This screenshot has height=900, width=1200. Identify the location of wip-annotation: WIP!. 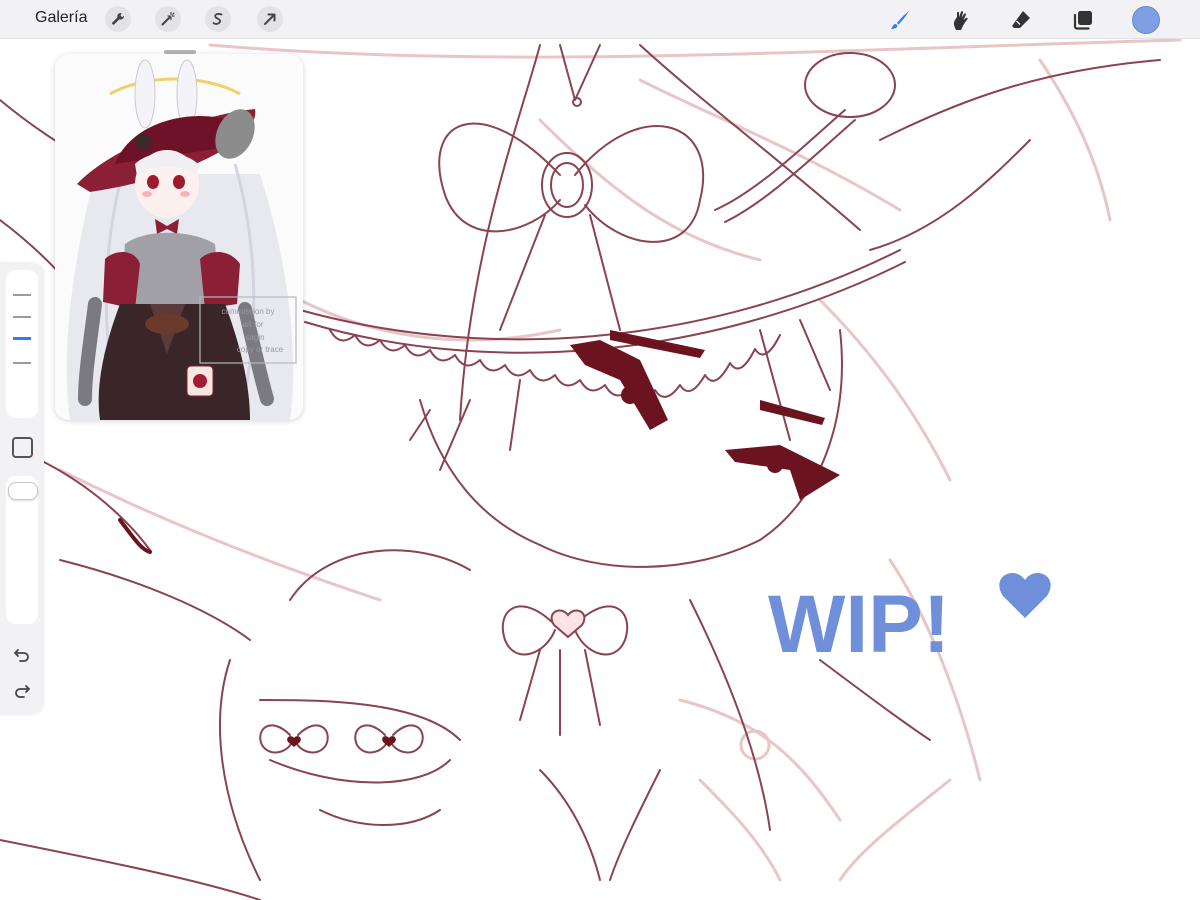
(859, 624).